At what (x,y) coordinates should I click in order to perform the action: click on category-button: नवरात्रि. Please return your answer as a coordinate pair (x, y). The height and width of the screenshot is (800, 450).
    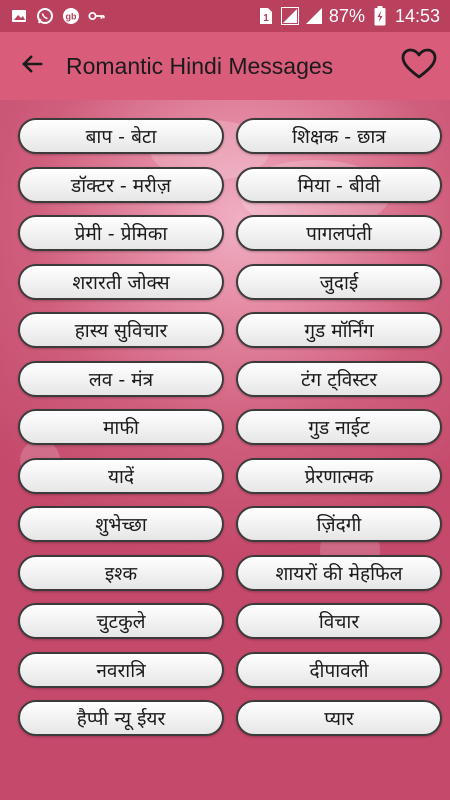
    Looking at the image, I should click on (121, 669).